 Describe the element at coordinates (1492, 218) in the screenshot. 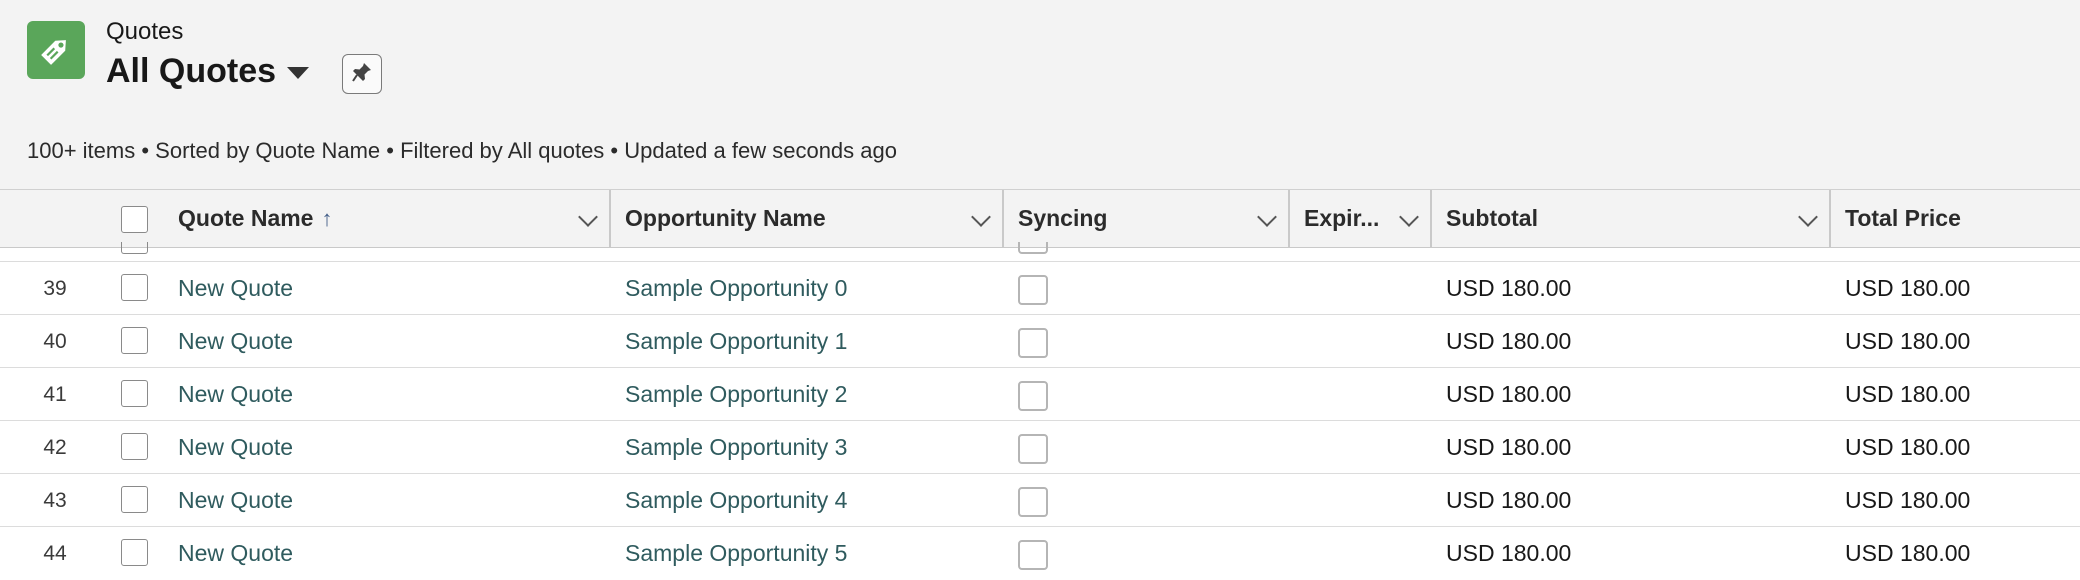

I see `column-label: Subtotal` at that location.